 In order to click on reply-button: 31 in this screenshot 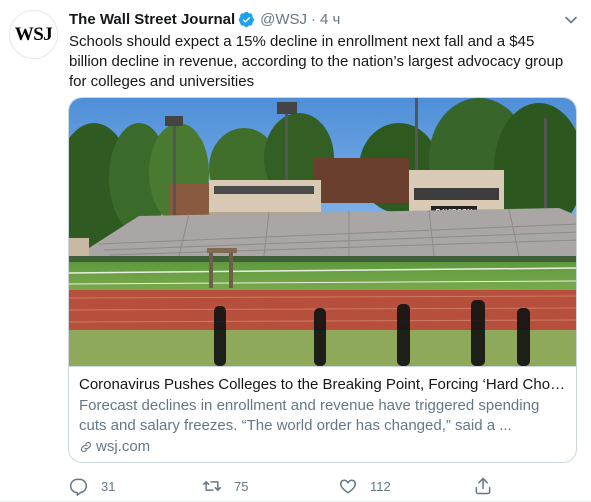, I will do `click(92, 486)`.